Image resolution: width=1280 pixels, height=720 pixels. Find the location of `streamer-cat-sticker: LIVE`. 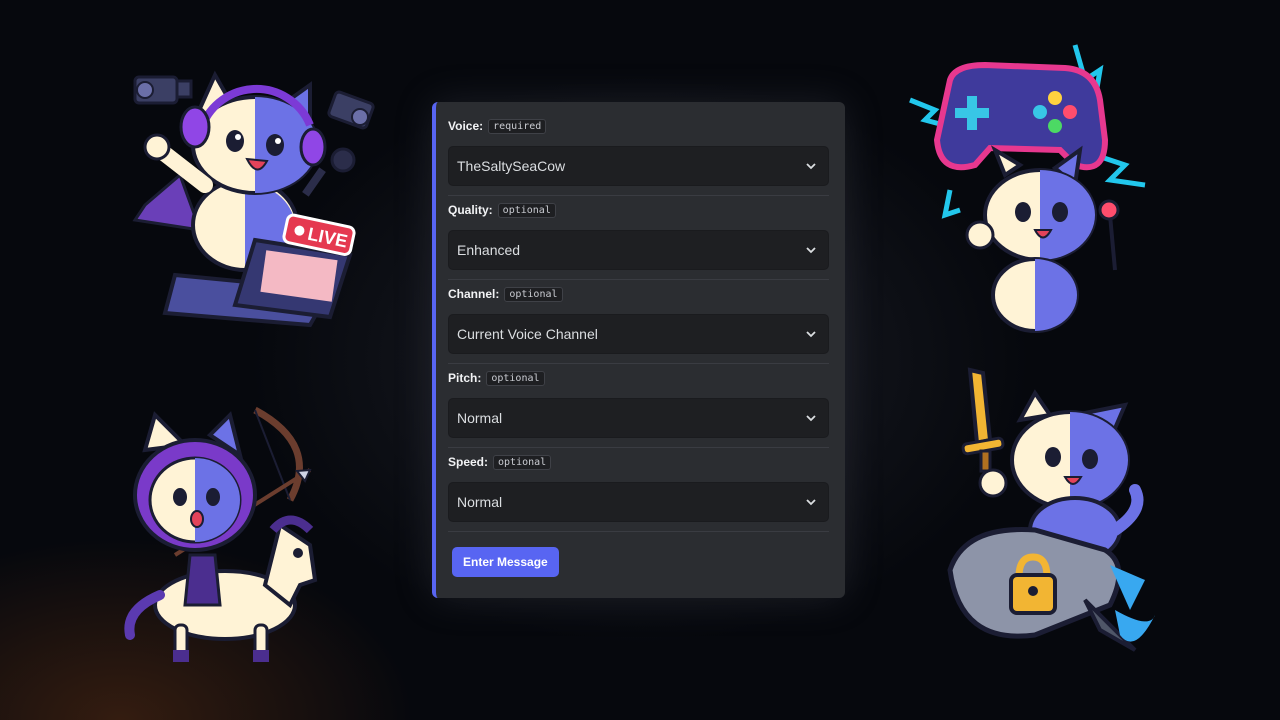

streamer-cat-sticker: LIVE is located at coordinates (253, 199).